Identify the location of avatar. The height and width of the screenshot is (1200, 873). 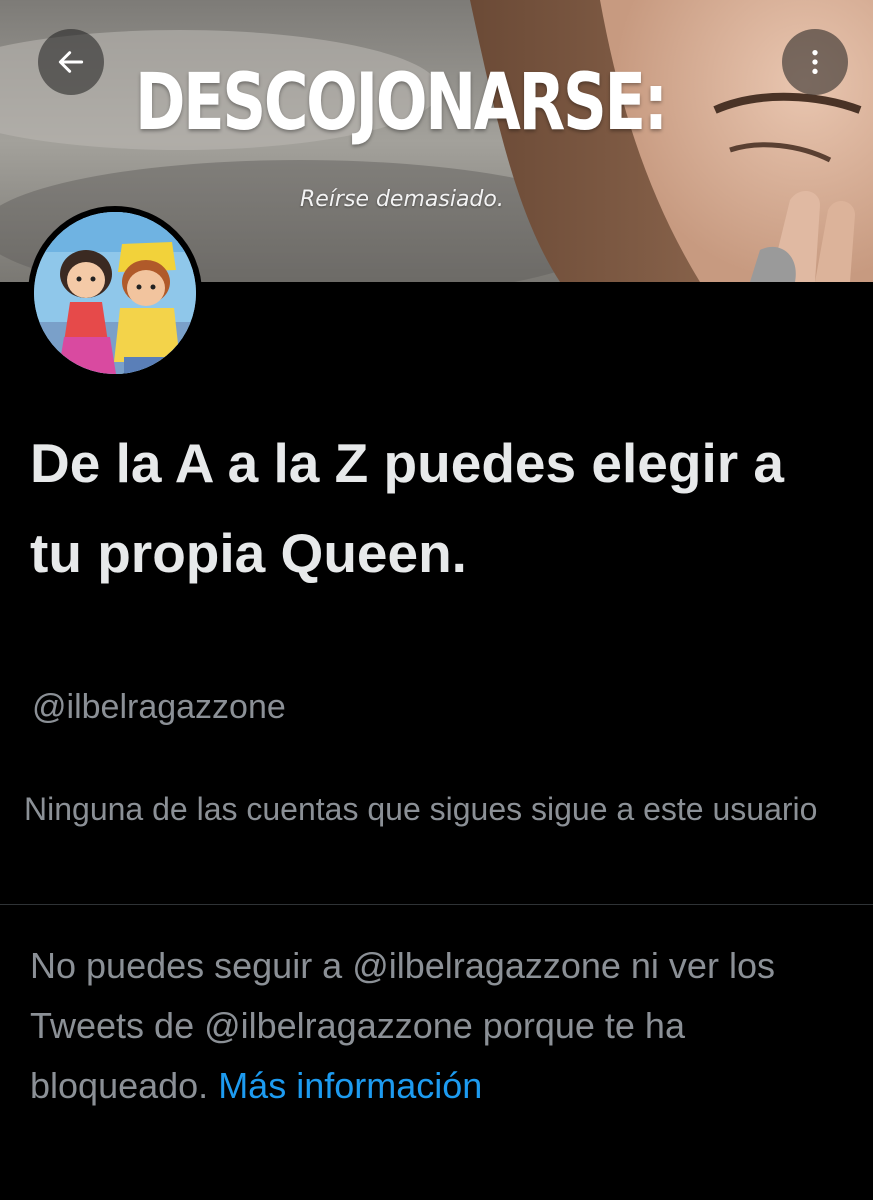
(115, 293).